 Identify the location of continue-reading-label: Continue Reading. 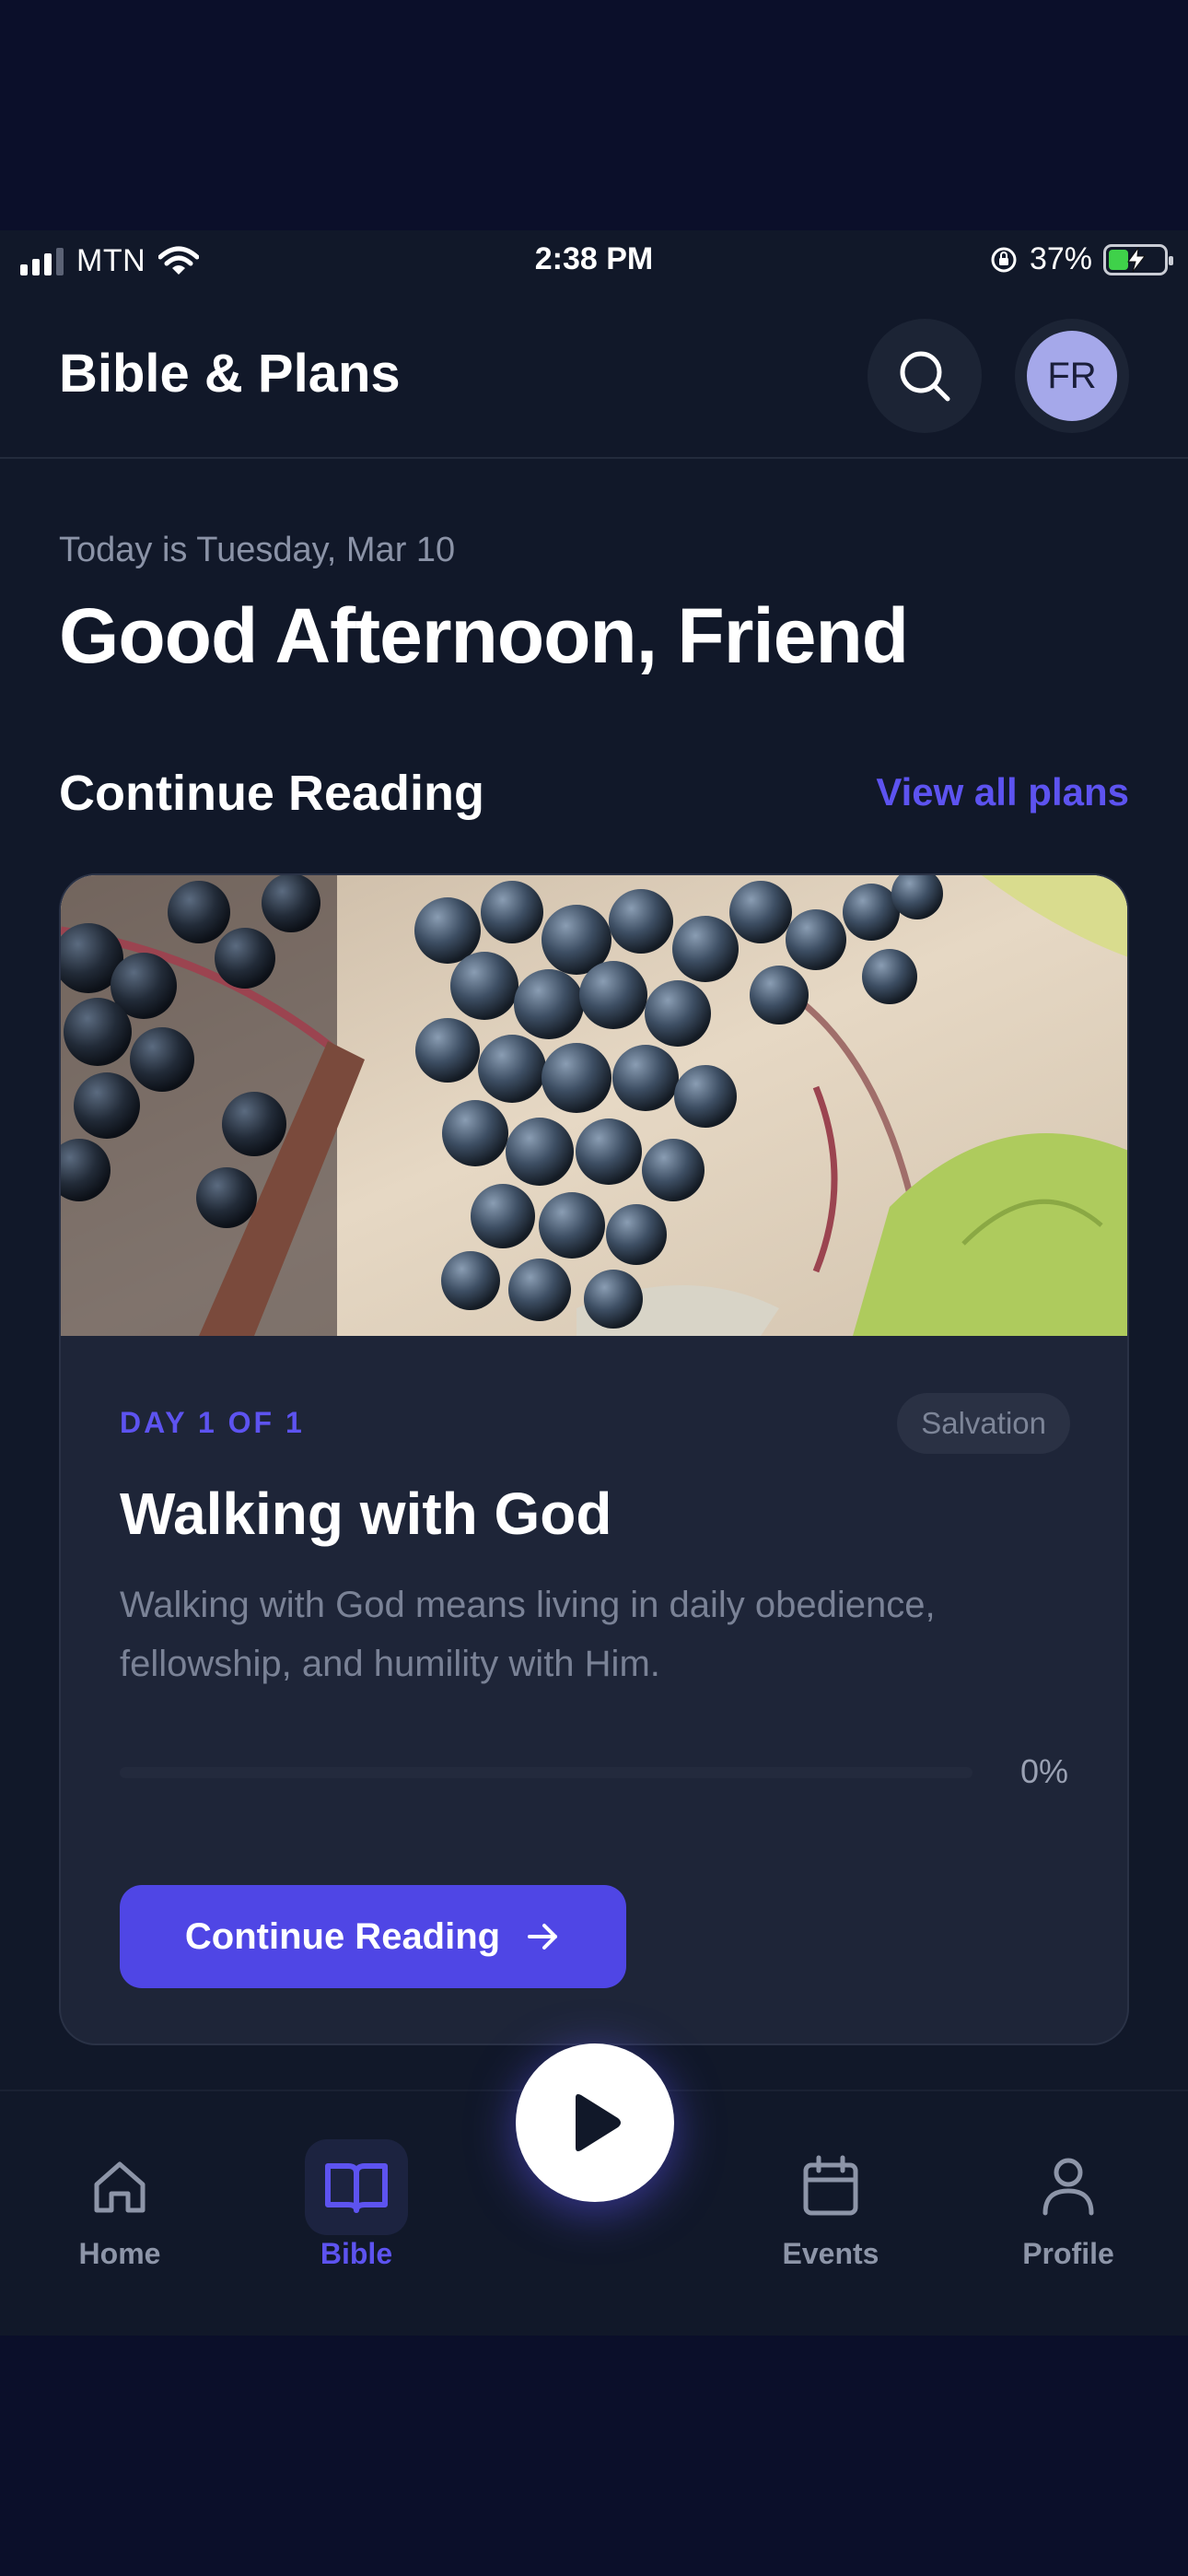
(342, 1936).